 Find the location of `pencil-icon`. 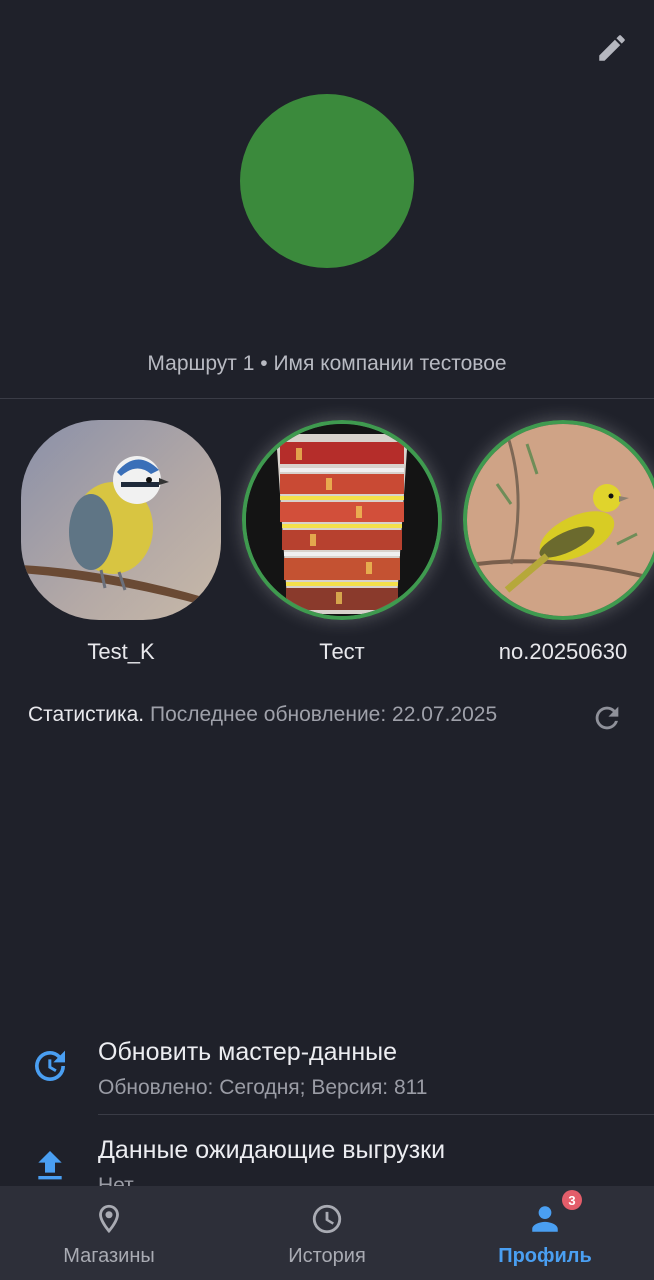

pencil-icon is located at coordinates (612, 48).